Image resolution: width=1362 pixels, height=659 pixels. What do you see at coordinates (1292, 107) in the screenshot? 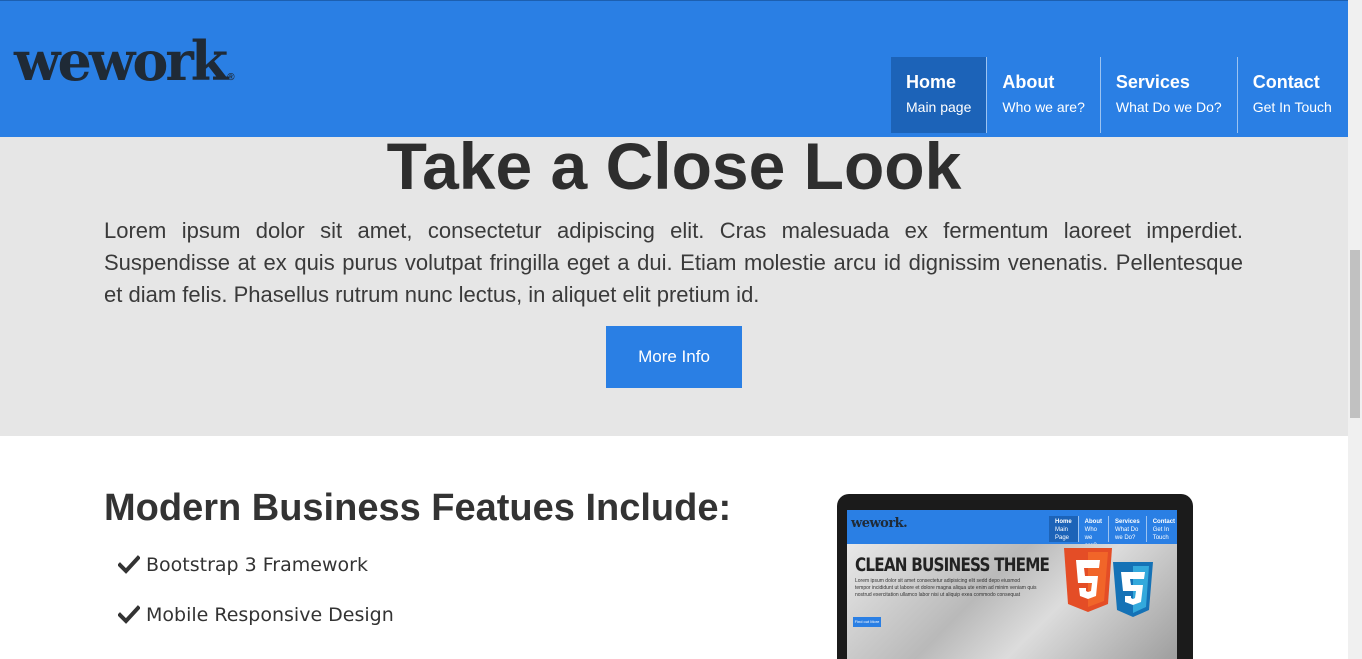
I see `nav-subtitle: Get In Touch` at bounding box center [1292, 107].